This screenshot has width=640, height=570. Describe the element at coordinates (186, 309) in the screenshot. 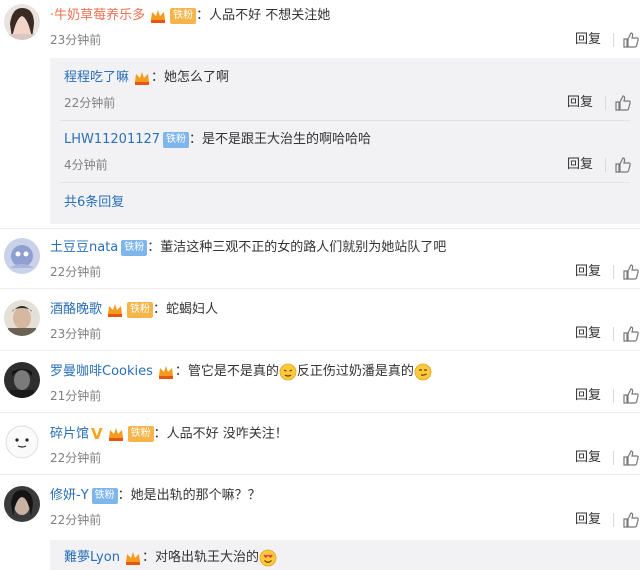

I see `comment-text: ：蛇蝎妇人` at that location.